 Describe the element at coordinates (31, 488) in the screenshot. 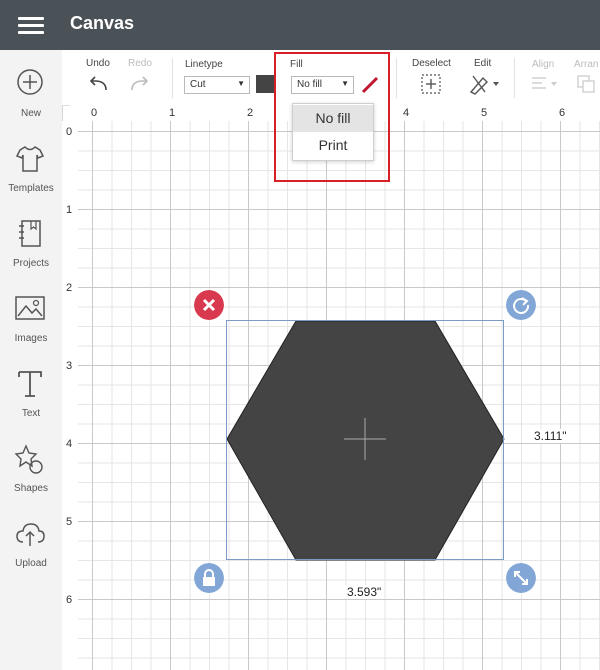

I see `sidebar-item-label: Shapes` at that location.